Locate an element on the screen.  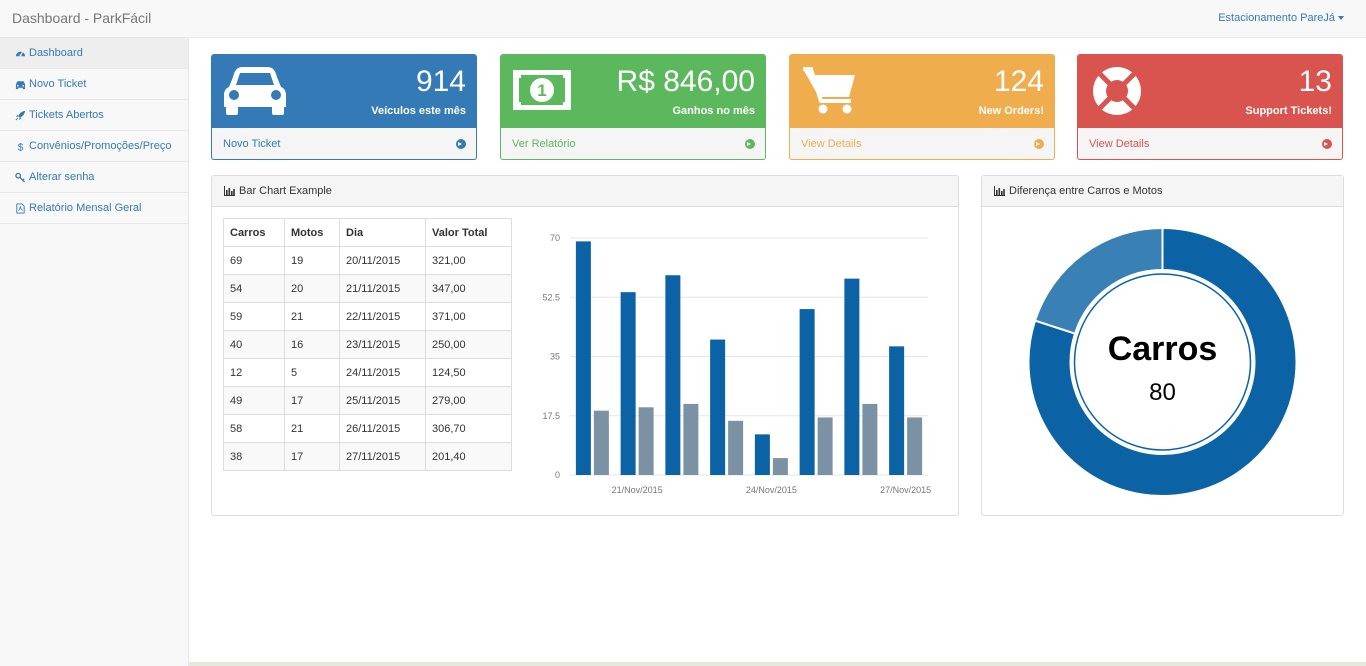
table-cell: 69 is located at coordinates (254, 260).